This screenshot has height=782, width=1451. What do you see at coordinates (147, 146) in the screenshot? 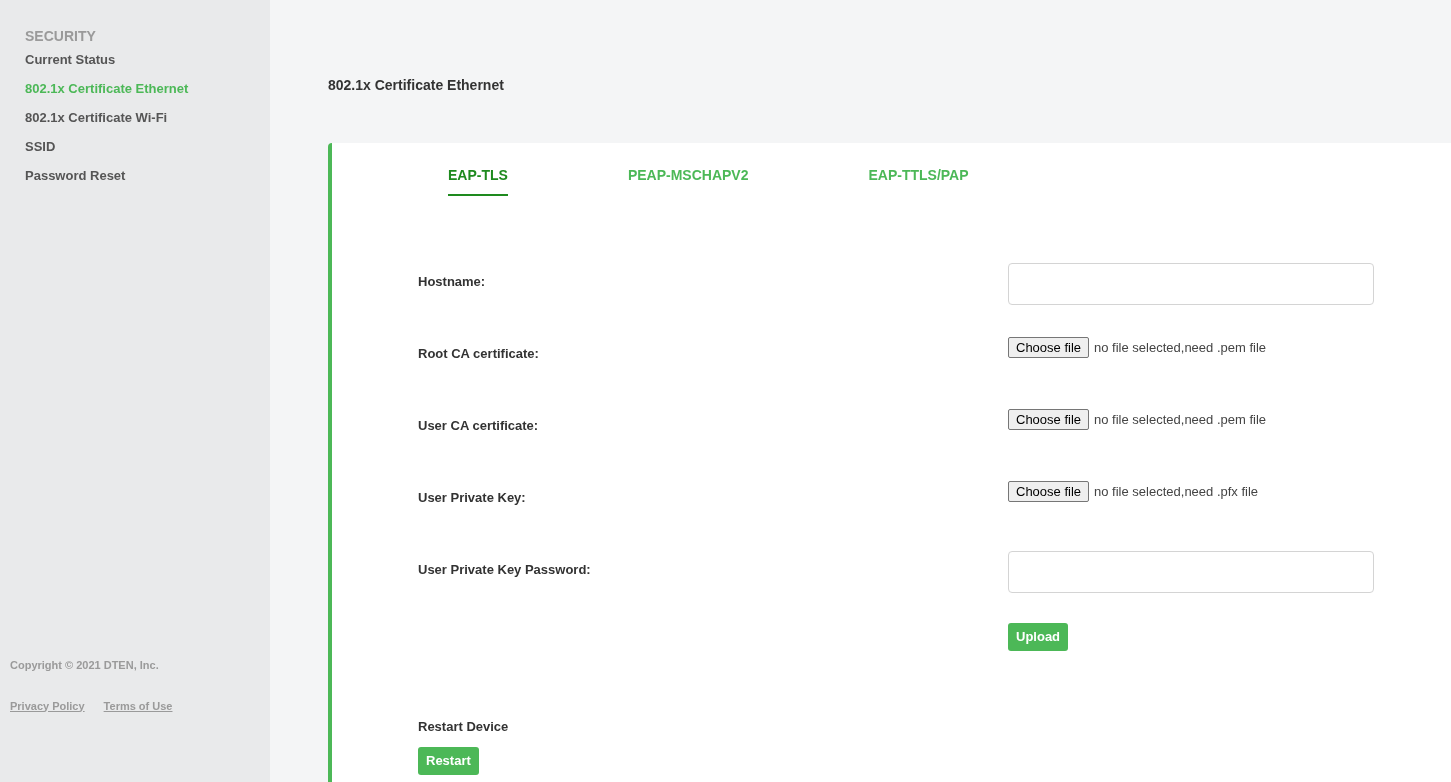
I see `sidebar-item: SSID` at bounding box center [147, 146].